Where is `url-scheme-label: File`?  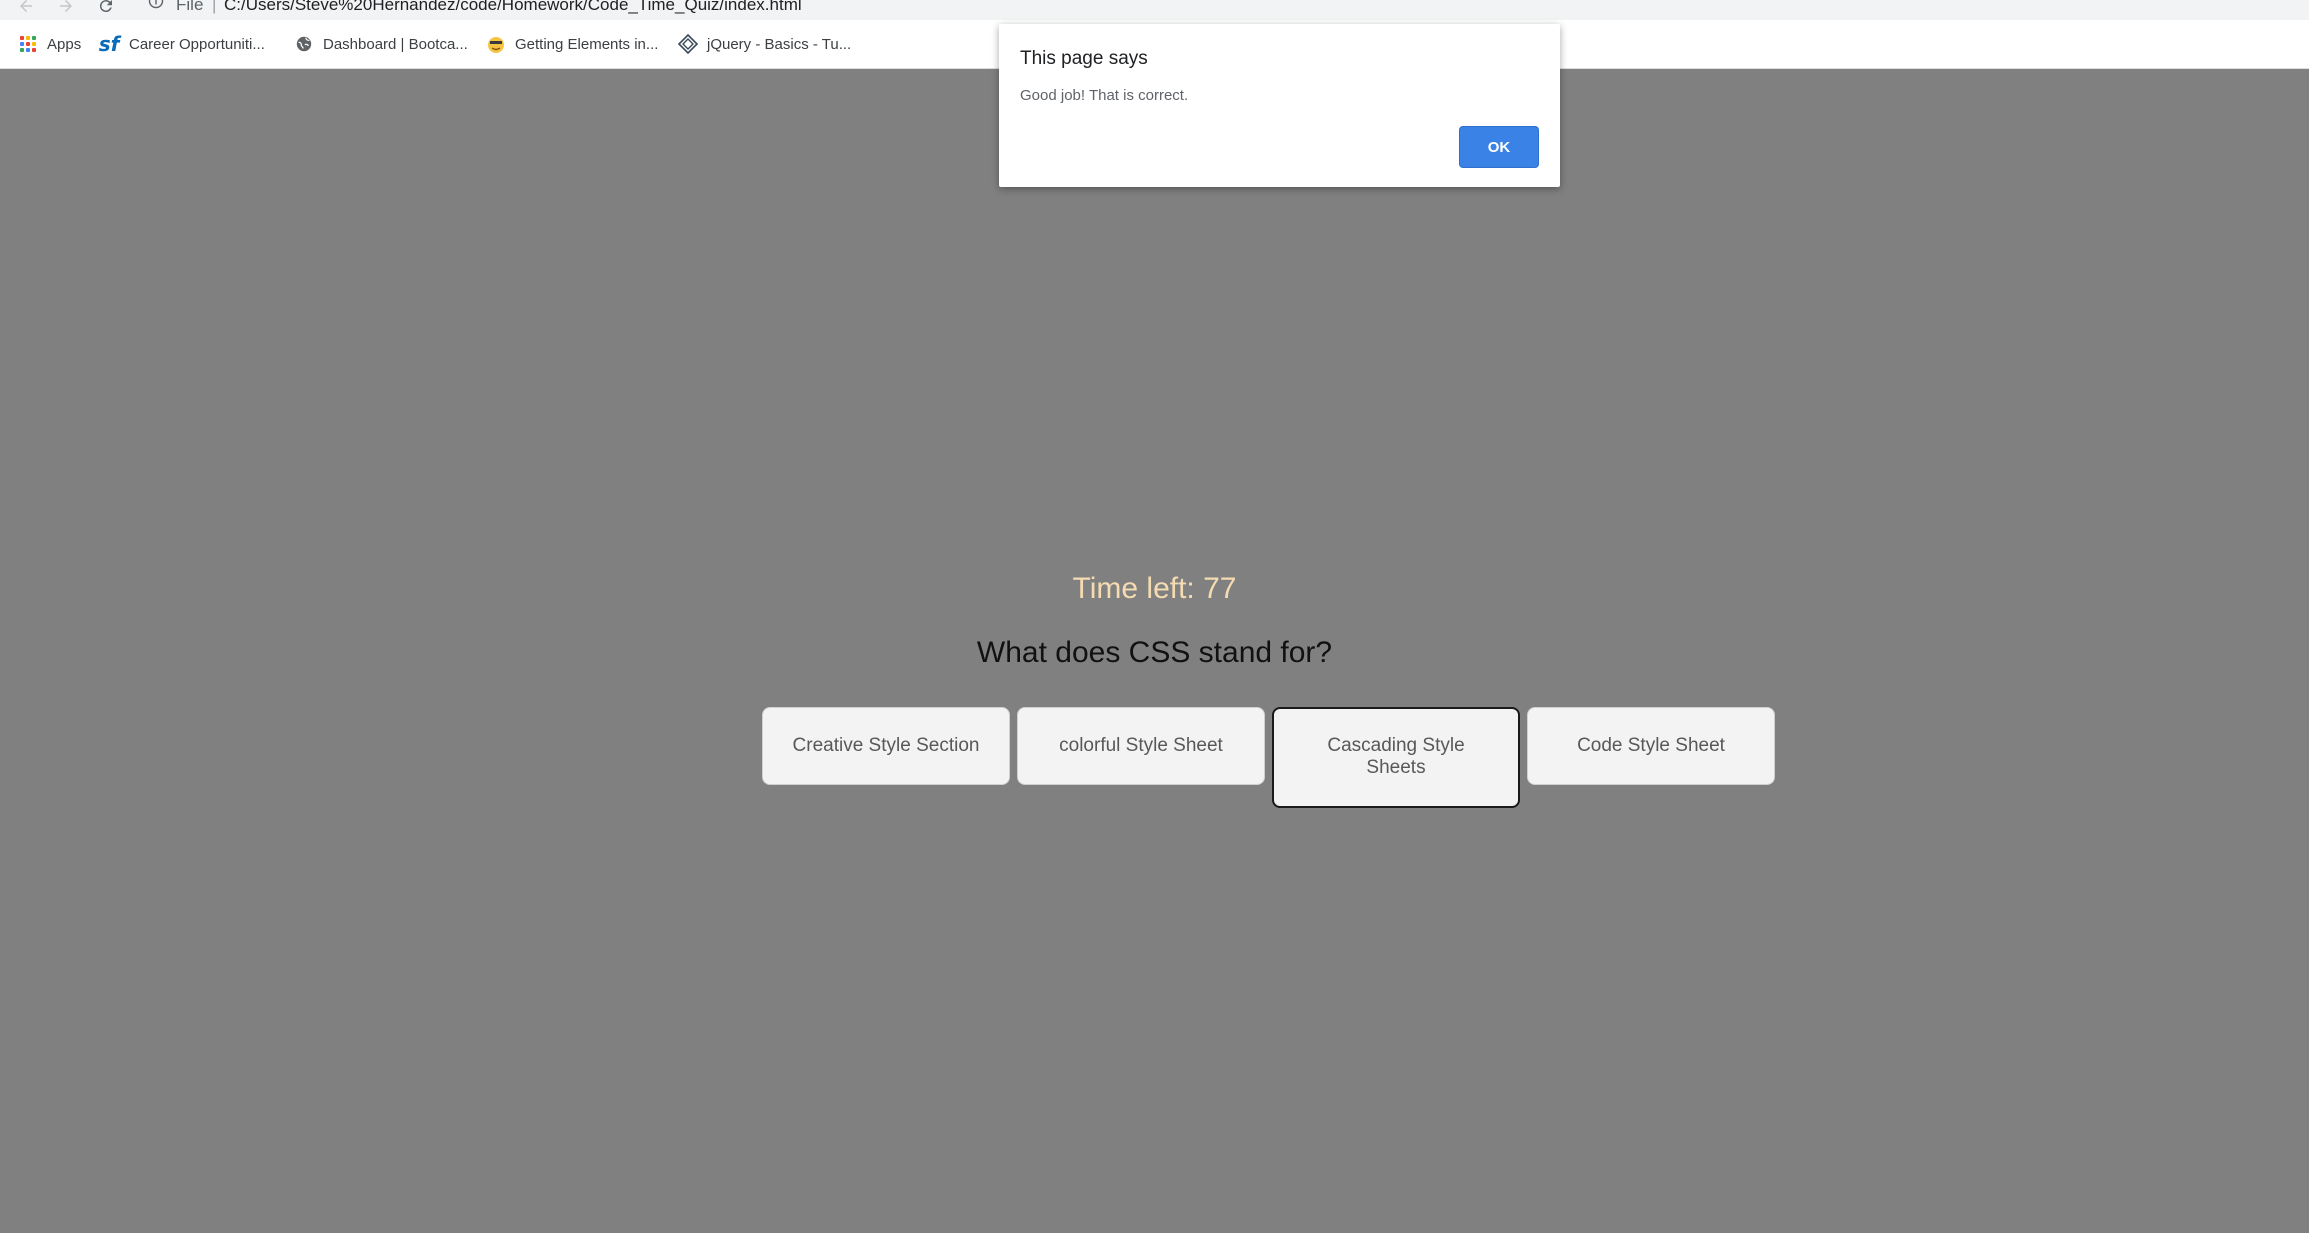 url-scheme-label: File is located at coordinates (190, 7).